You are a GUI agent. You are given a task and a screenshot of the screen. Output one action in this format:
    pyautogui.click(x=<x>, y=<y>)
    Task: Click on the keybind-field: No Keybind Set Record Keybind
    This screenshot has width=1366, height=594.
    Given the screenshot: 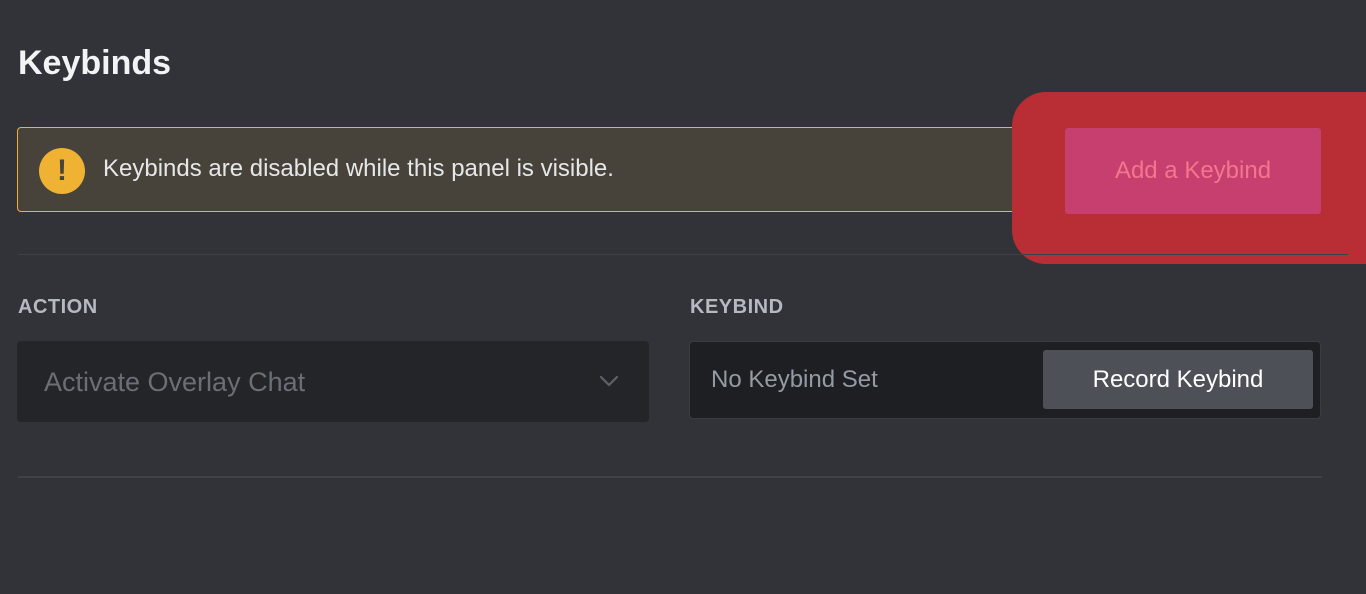 What is the action you would take?
    pyautogui.click(x=1005, y=380)
    